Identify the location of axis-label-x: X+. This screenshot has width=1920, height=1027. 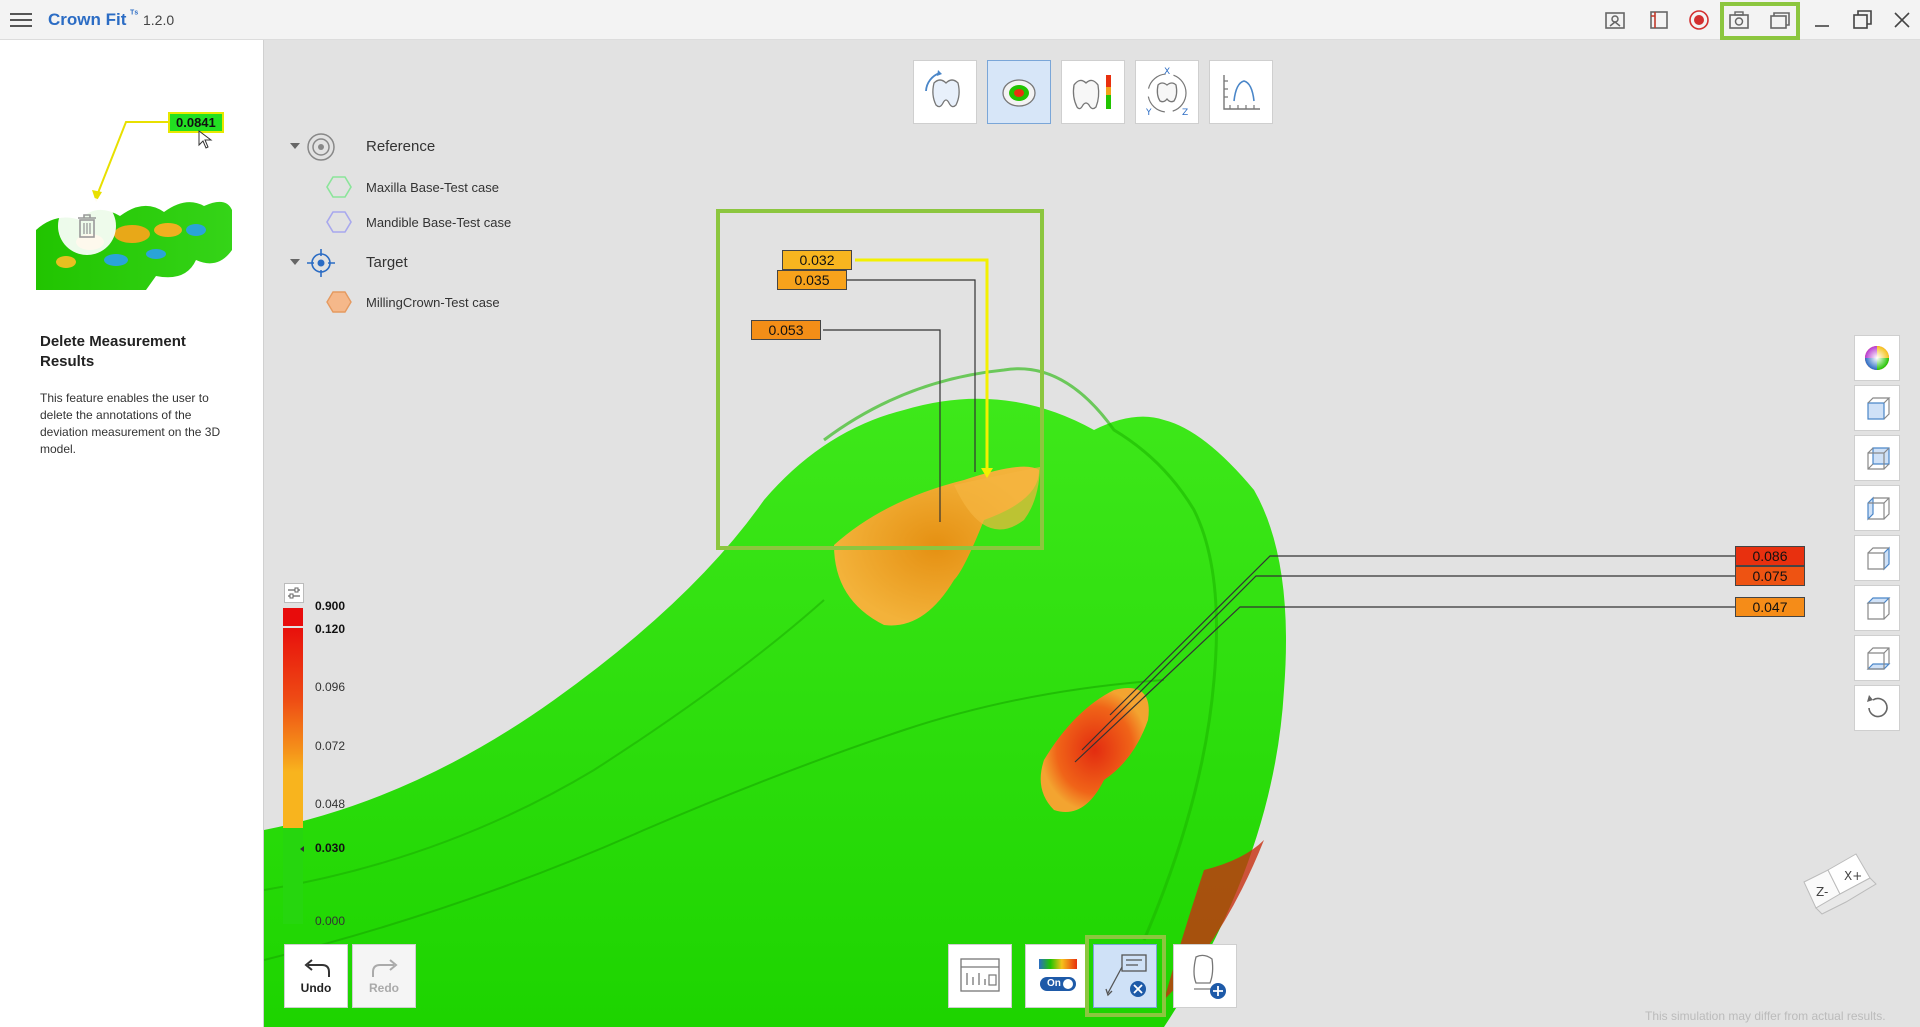
(1853, 876).